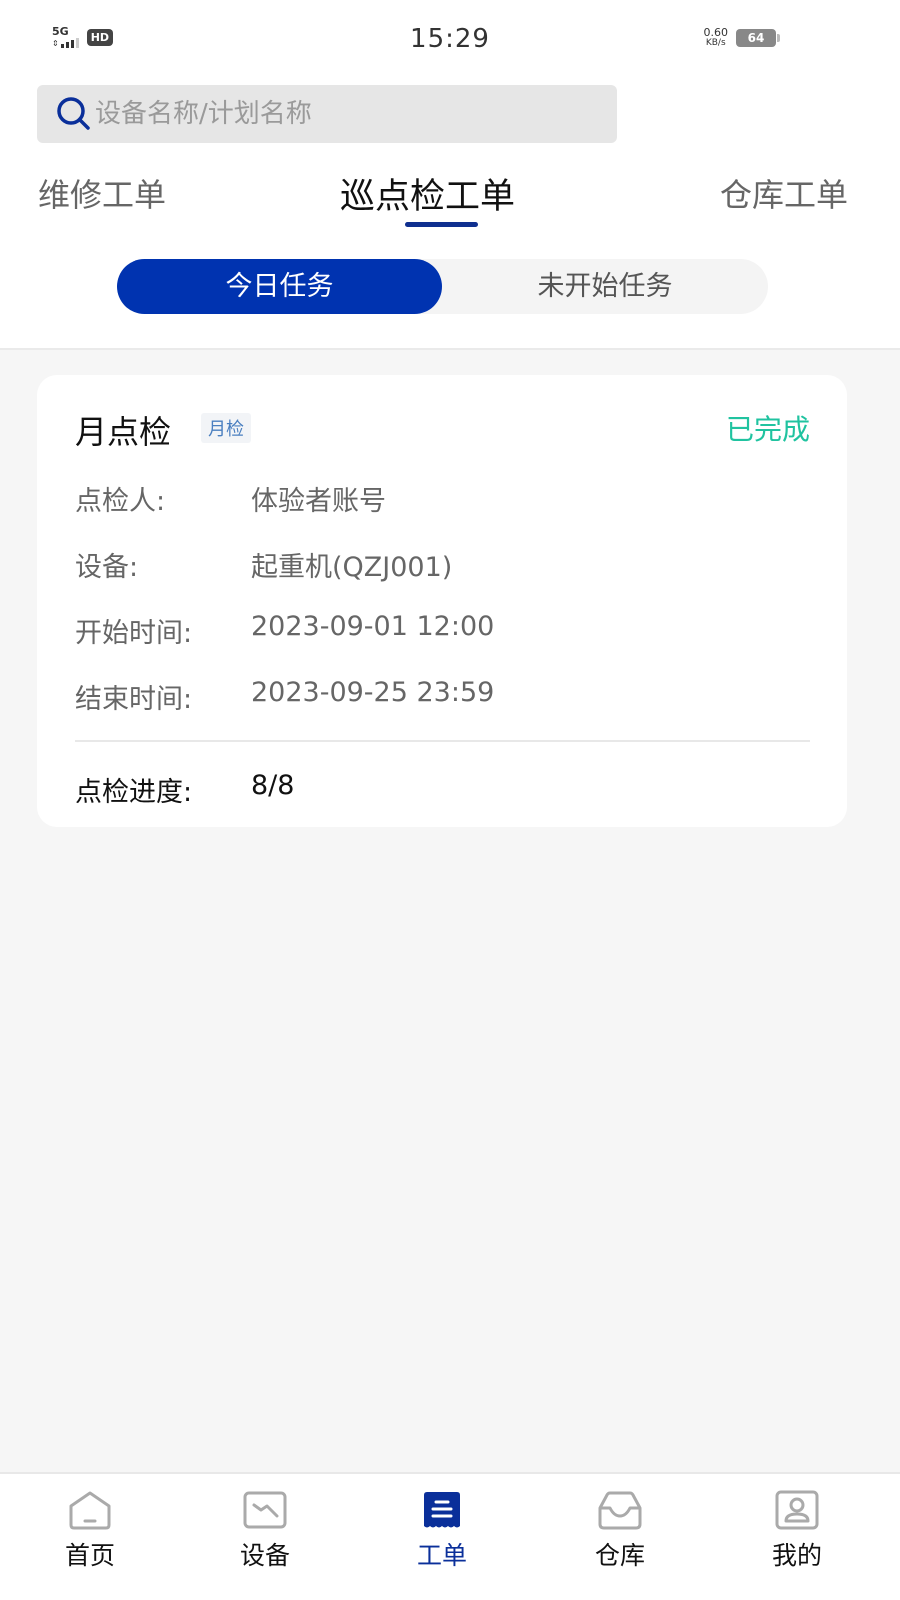 The image size is (900, 1600). What do you see at coordinates (120, 501) in the screenshot?
I see `field-label: 点检人:` at bounding box center [120, 501].